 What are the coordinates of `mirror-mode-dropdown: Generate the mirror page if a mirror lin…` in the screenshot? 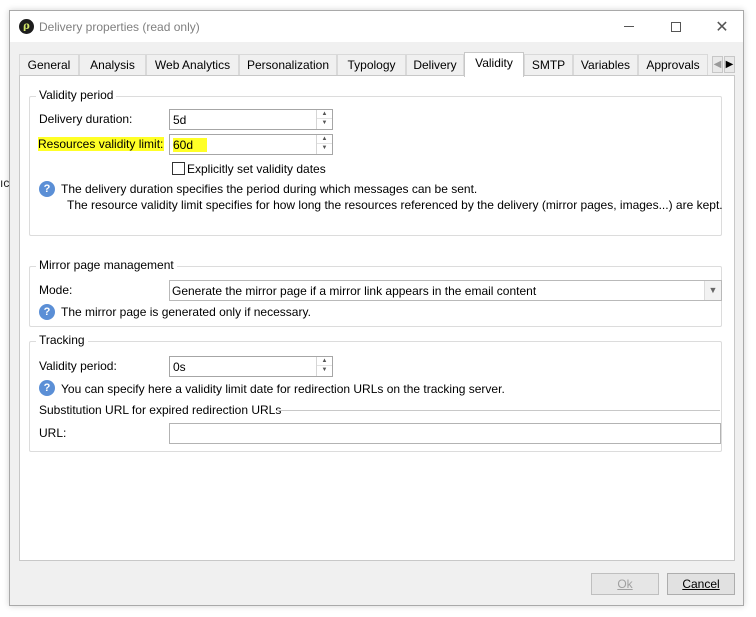 It's located at (445, 290).